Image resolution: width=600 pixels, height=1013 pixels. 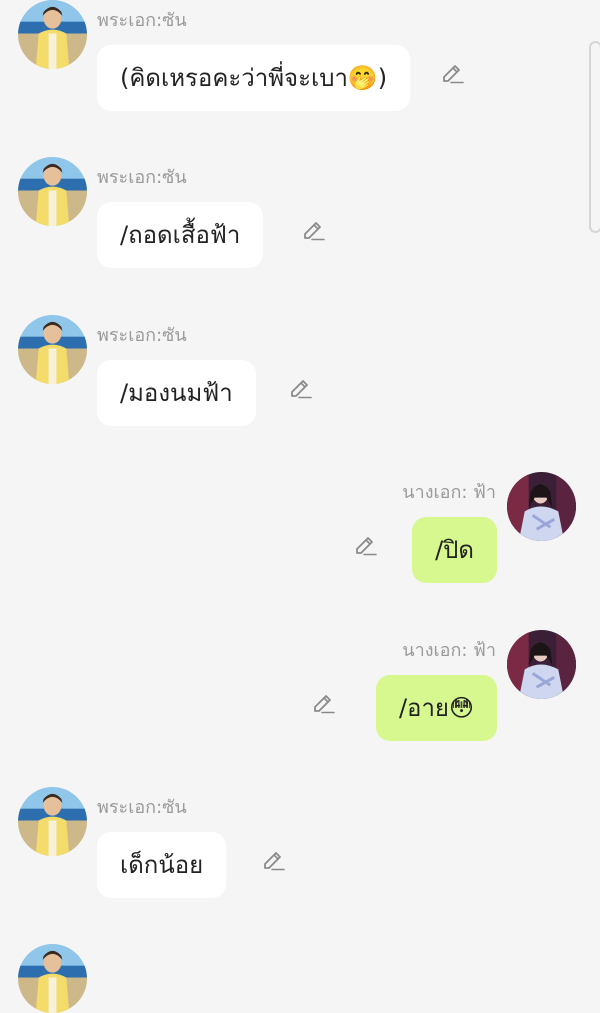 I want to click on message-bubble: (คิดเหรอคะว่าพี่จะเบา🤭), so click(x=254, y=78).